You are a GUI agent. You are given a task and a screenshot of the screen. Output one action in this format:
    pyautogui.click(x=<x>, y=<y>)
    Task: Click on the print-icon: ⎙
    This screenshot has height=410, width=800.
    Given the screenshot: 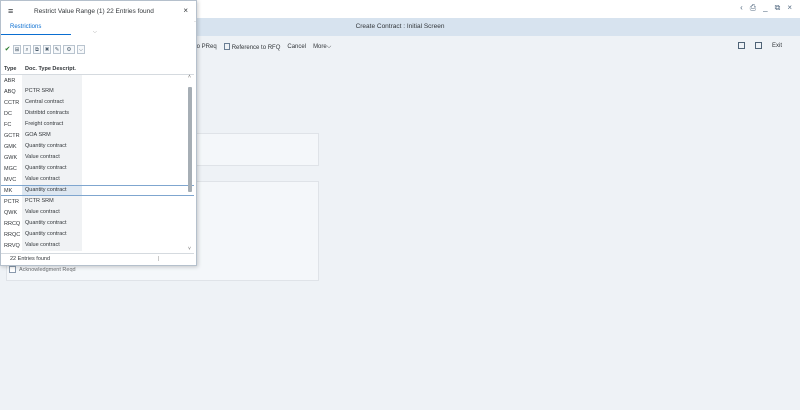 What is the action you would take?
    pyautogui.click(x=753, y=8)
    